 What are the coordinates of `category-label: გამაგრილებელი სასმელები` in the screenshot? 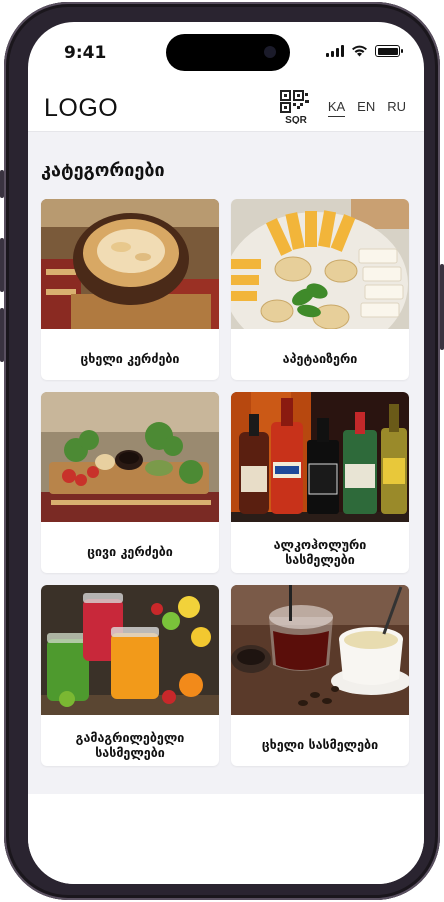 It's located at (130, 744).